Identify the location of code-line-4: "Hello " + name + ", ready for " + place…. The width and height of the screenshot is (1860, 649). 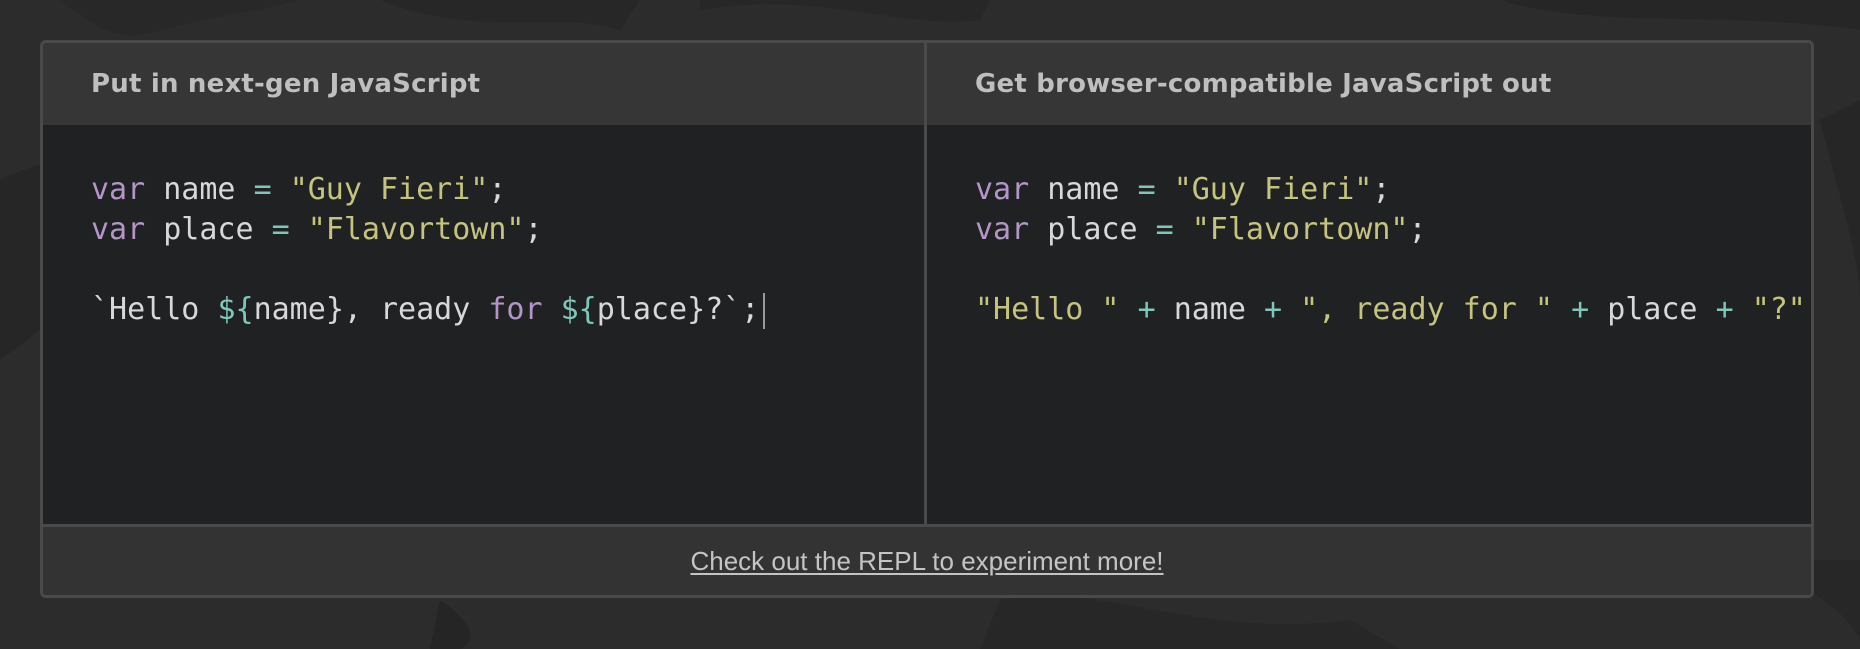
(1390, 310).